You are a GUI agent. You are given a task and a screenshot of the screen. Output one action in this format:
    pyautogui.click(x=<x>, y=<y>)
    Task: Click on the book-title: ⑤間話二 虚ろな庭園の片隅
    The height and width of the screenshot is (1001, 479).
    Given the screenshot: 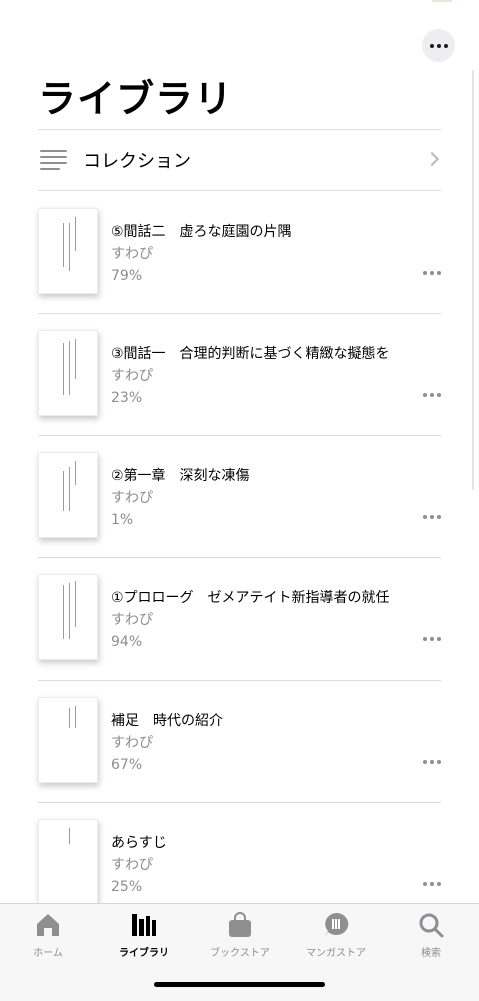 What is the action you would take?
    pyautogui.click(x=201, y=232)
    